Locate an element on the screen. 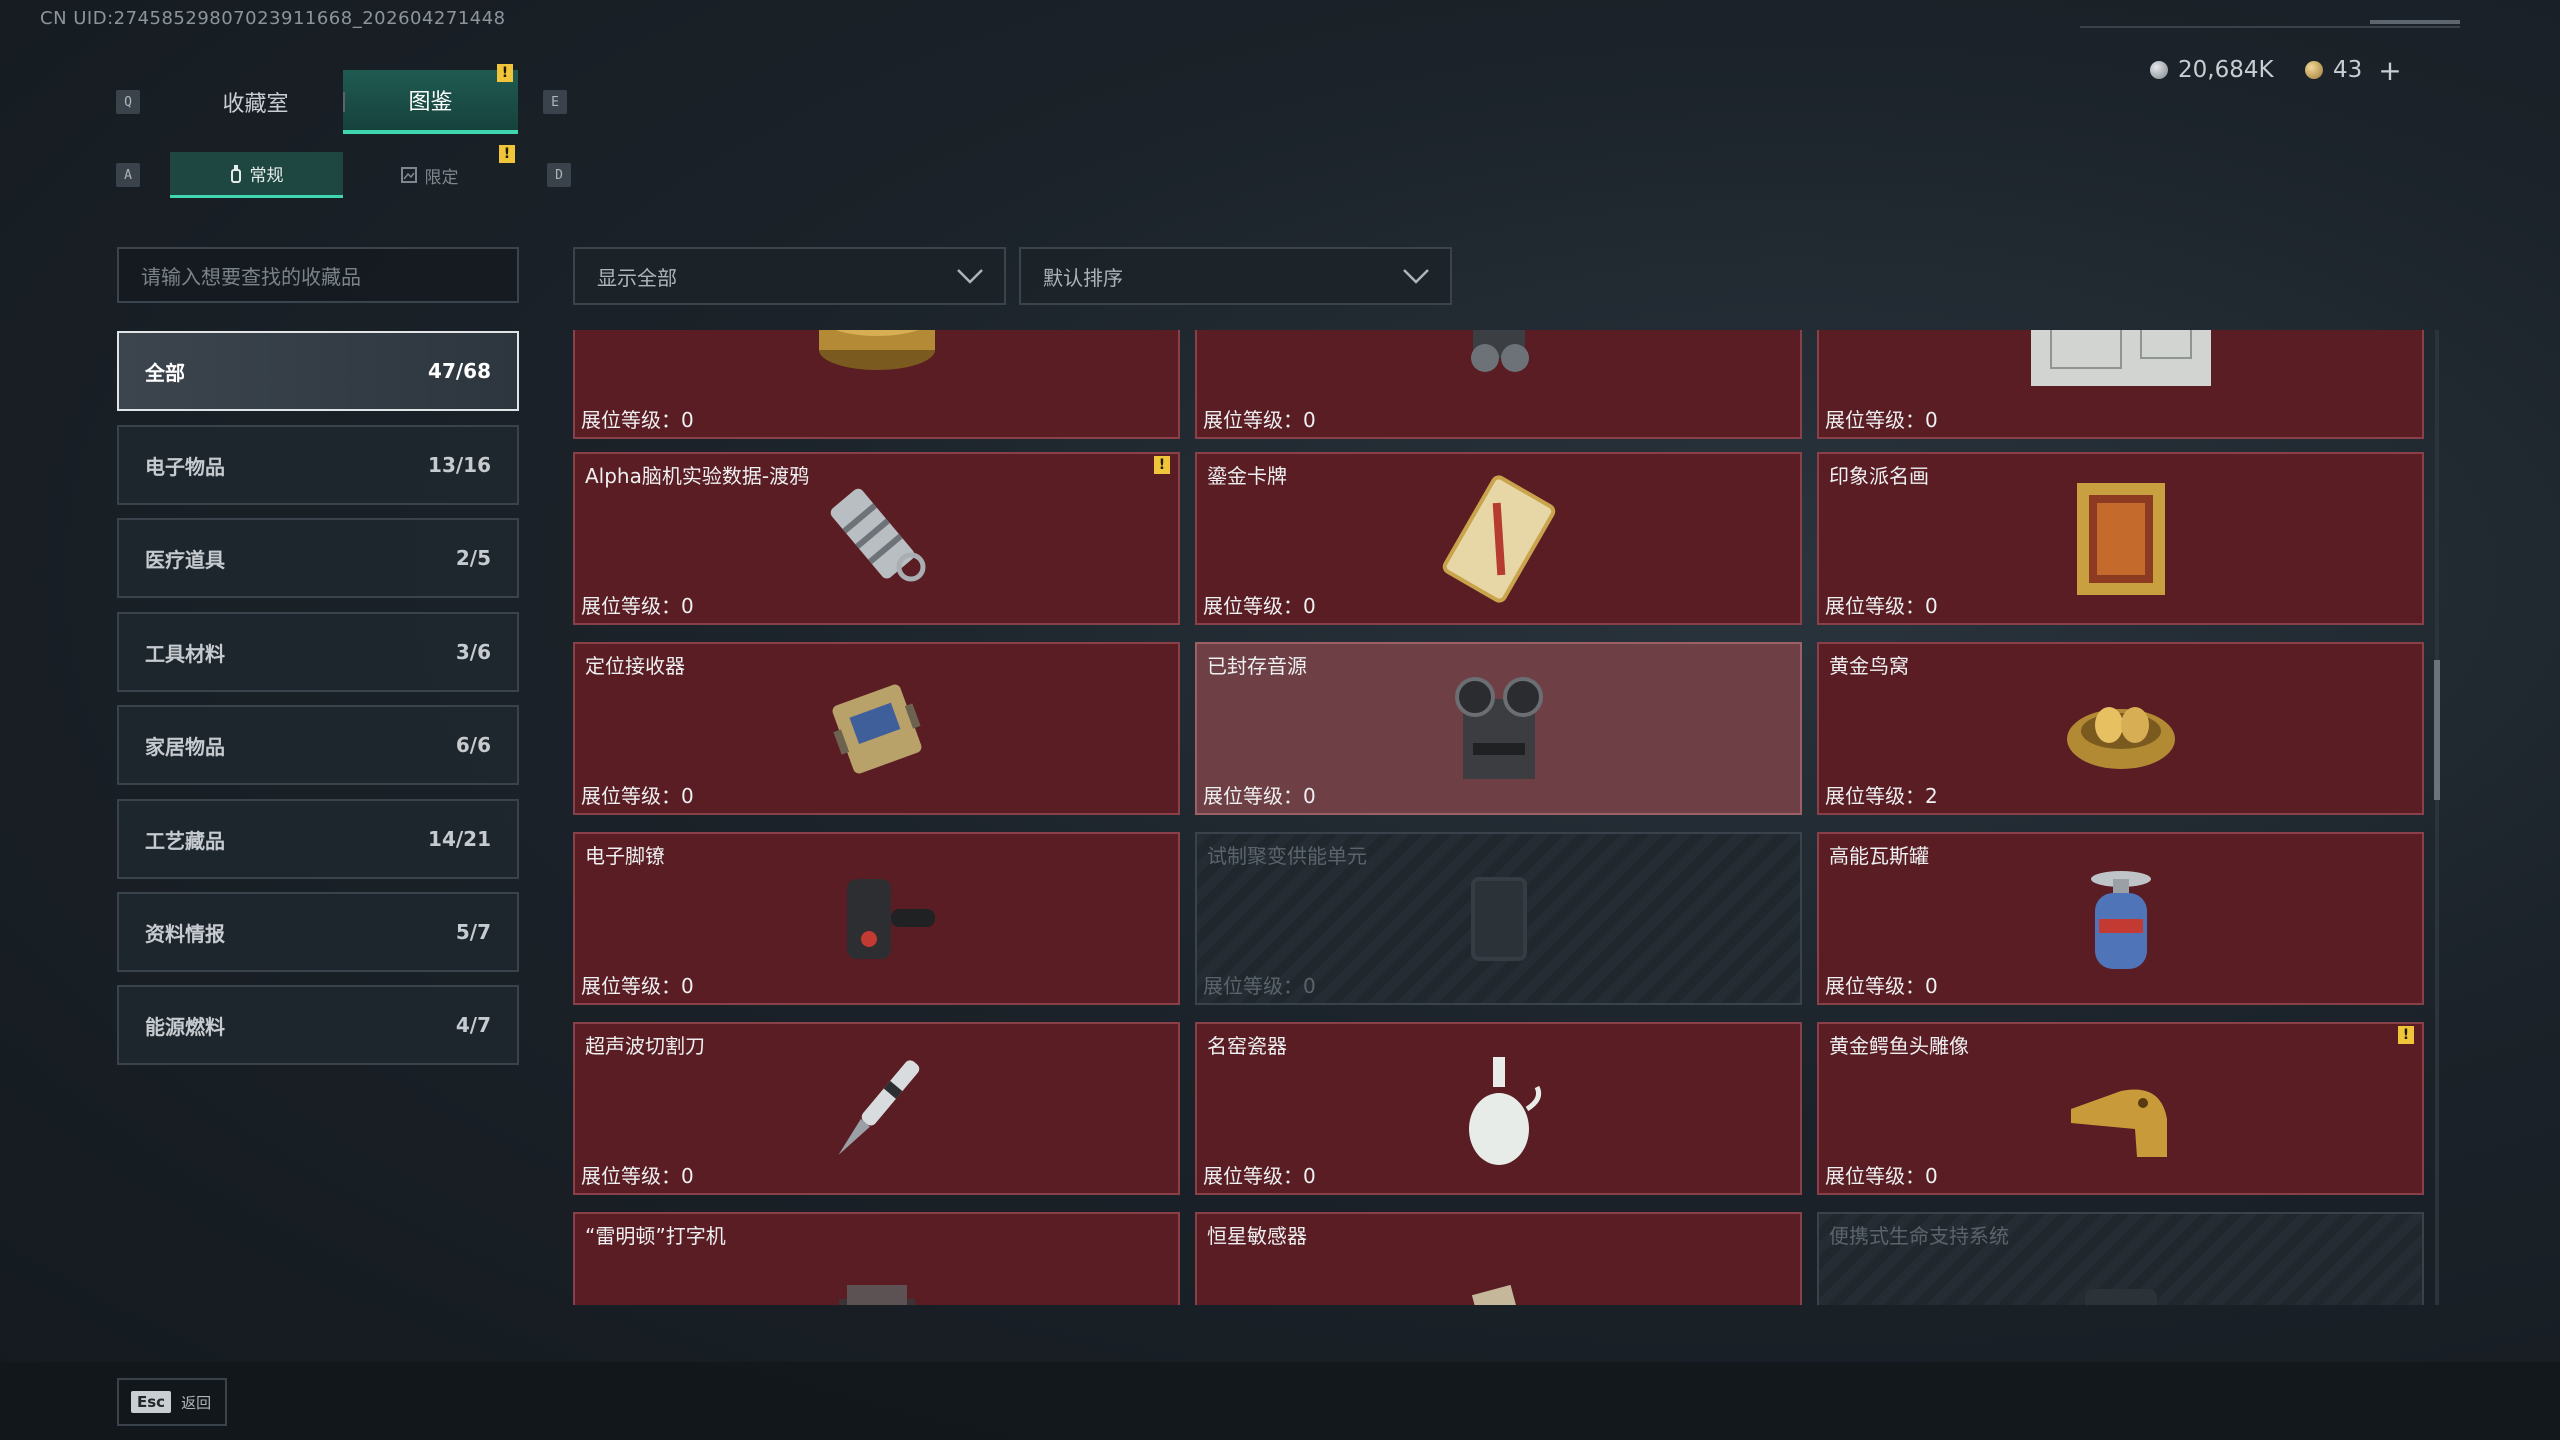  porcelain-vase-icon is located at coordinates (1504, 1110).